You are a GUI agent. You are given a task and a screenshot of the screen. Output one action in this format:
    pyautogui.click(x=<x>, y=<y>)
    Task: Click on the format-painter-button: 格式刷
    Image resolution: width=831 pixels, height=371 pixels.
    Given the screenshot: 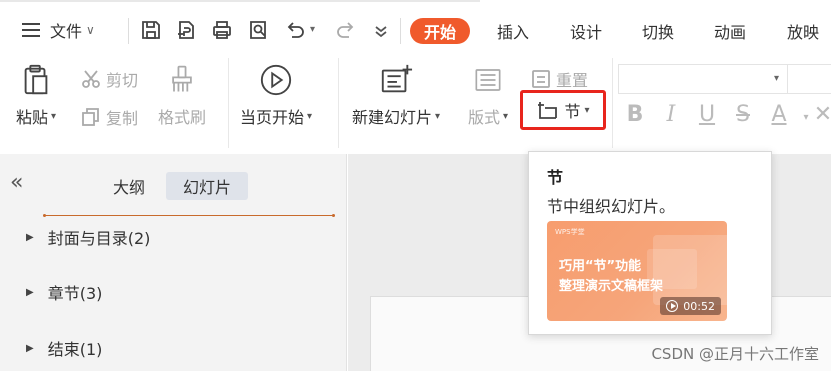 What is the action you would take?
    pyautogui.click(x=182, y=95)
    